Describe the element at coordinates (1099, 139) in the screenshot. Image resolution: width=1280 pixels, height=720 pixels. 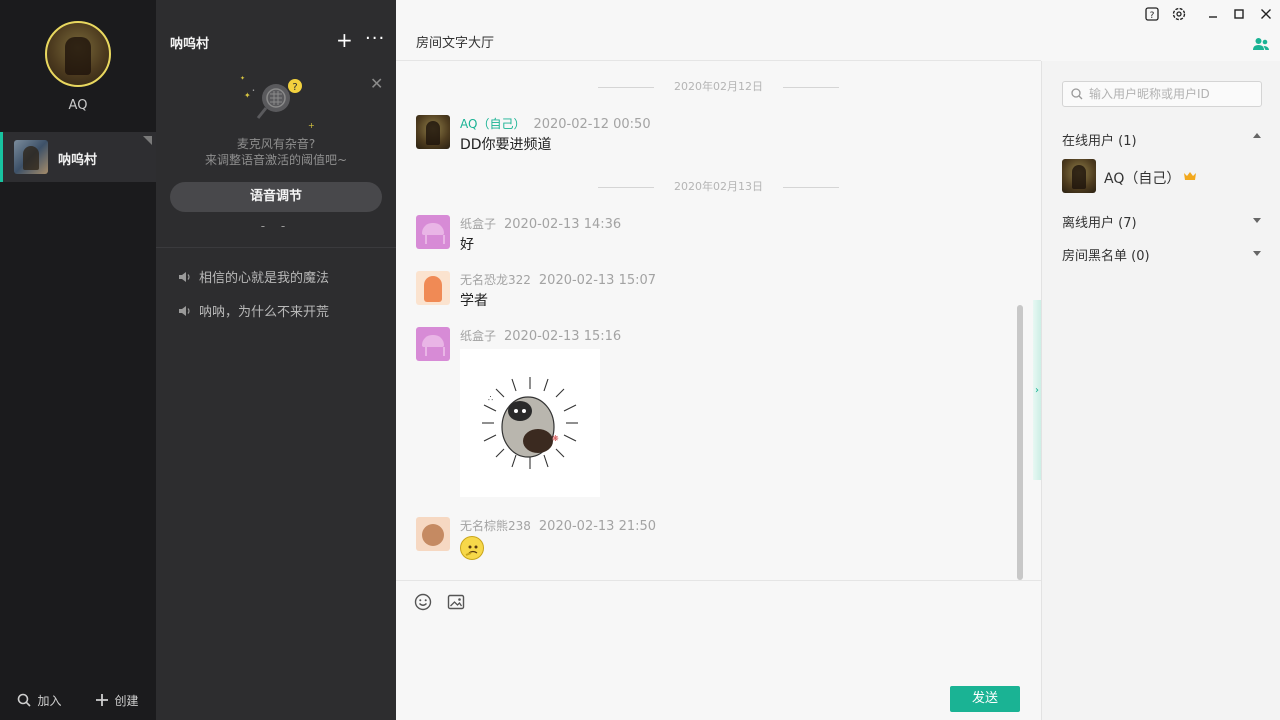
I see `online-users-header: 在线用户 (1)` at that location.